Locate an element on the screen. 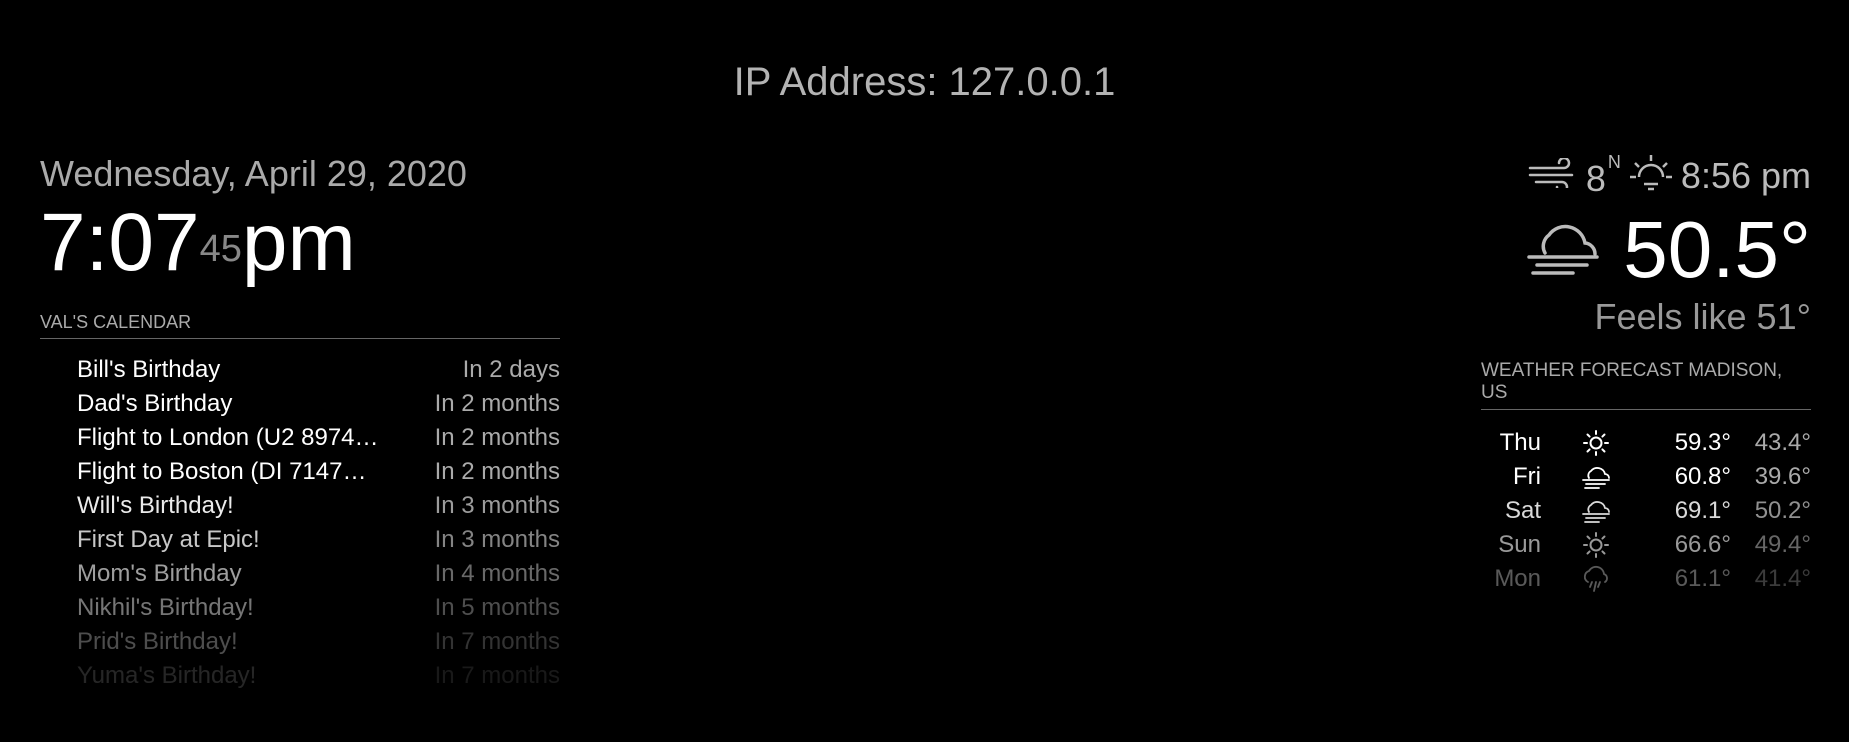  current-temperature: 50.5° is located at coordinates (1717, 249).